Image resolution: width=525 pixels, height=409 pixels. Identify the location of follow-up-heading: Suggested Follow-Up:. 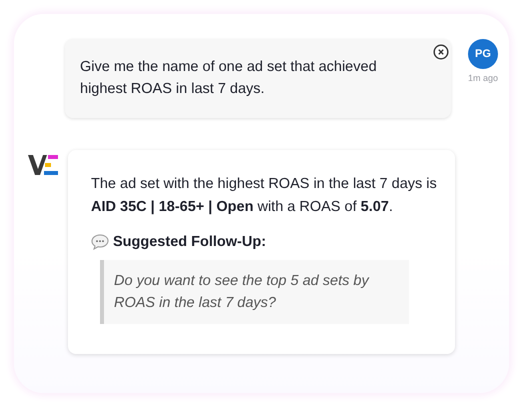
(189, 242).